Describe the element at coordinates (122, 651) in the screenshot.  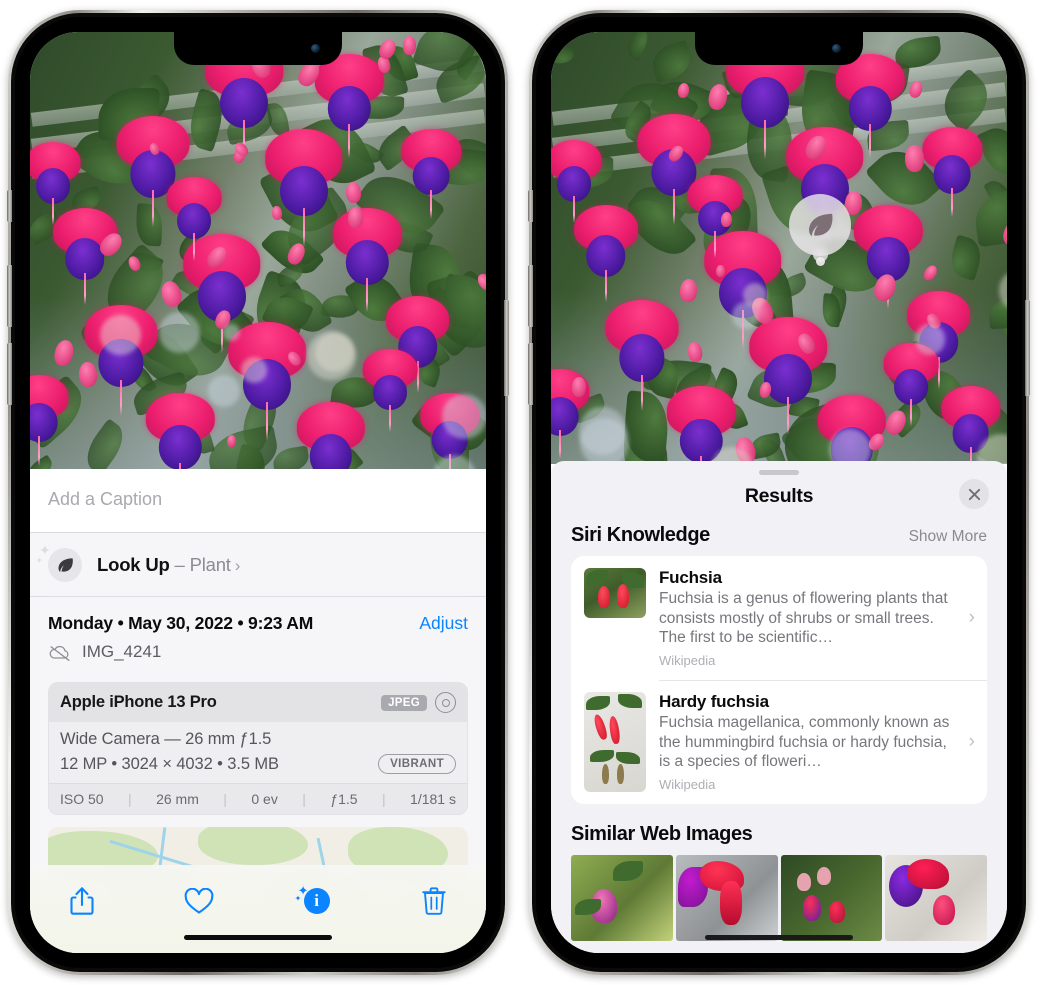
I see `photo-filename: IMG_4241` at that location.